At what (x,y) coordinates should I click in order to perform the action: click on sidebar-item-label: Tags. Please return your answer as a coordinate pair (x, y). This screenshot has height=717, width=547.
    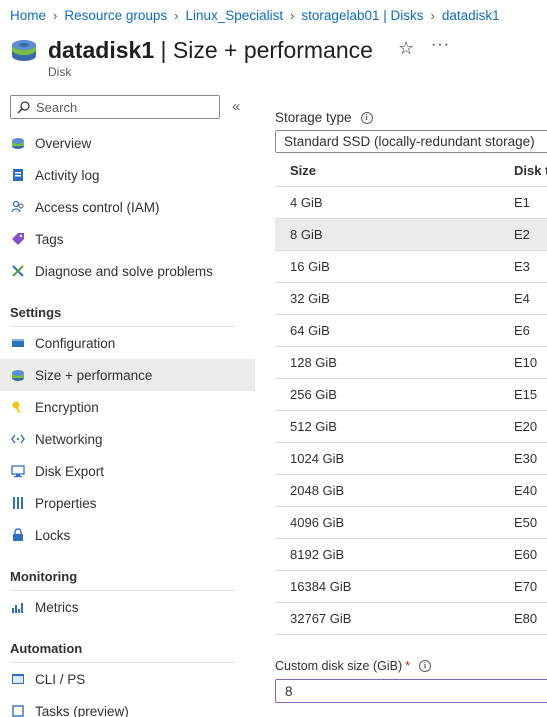
    Looking at the image, I should click on (49, 239).